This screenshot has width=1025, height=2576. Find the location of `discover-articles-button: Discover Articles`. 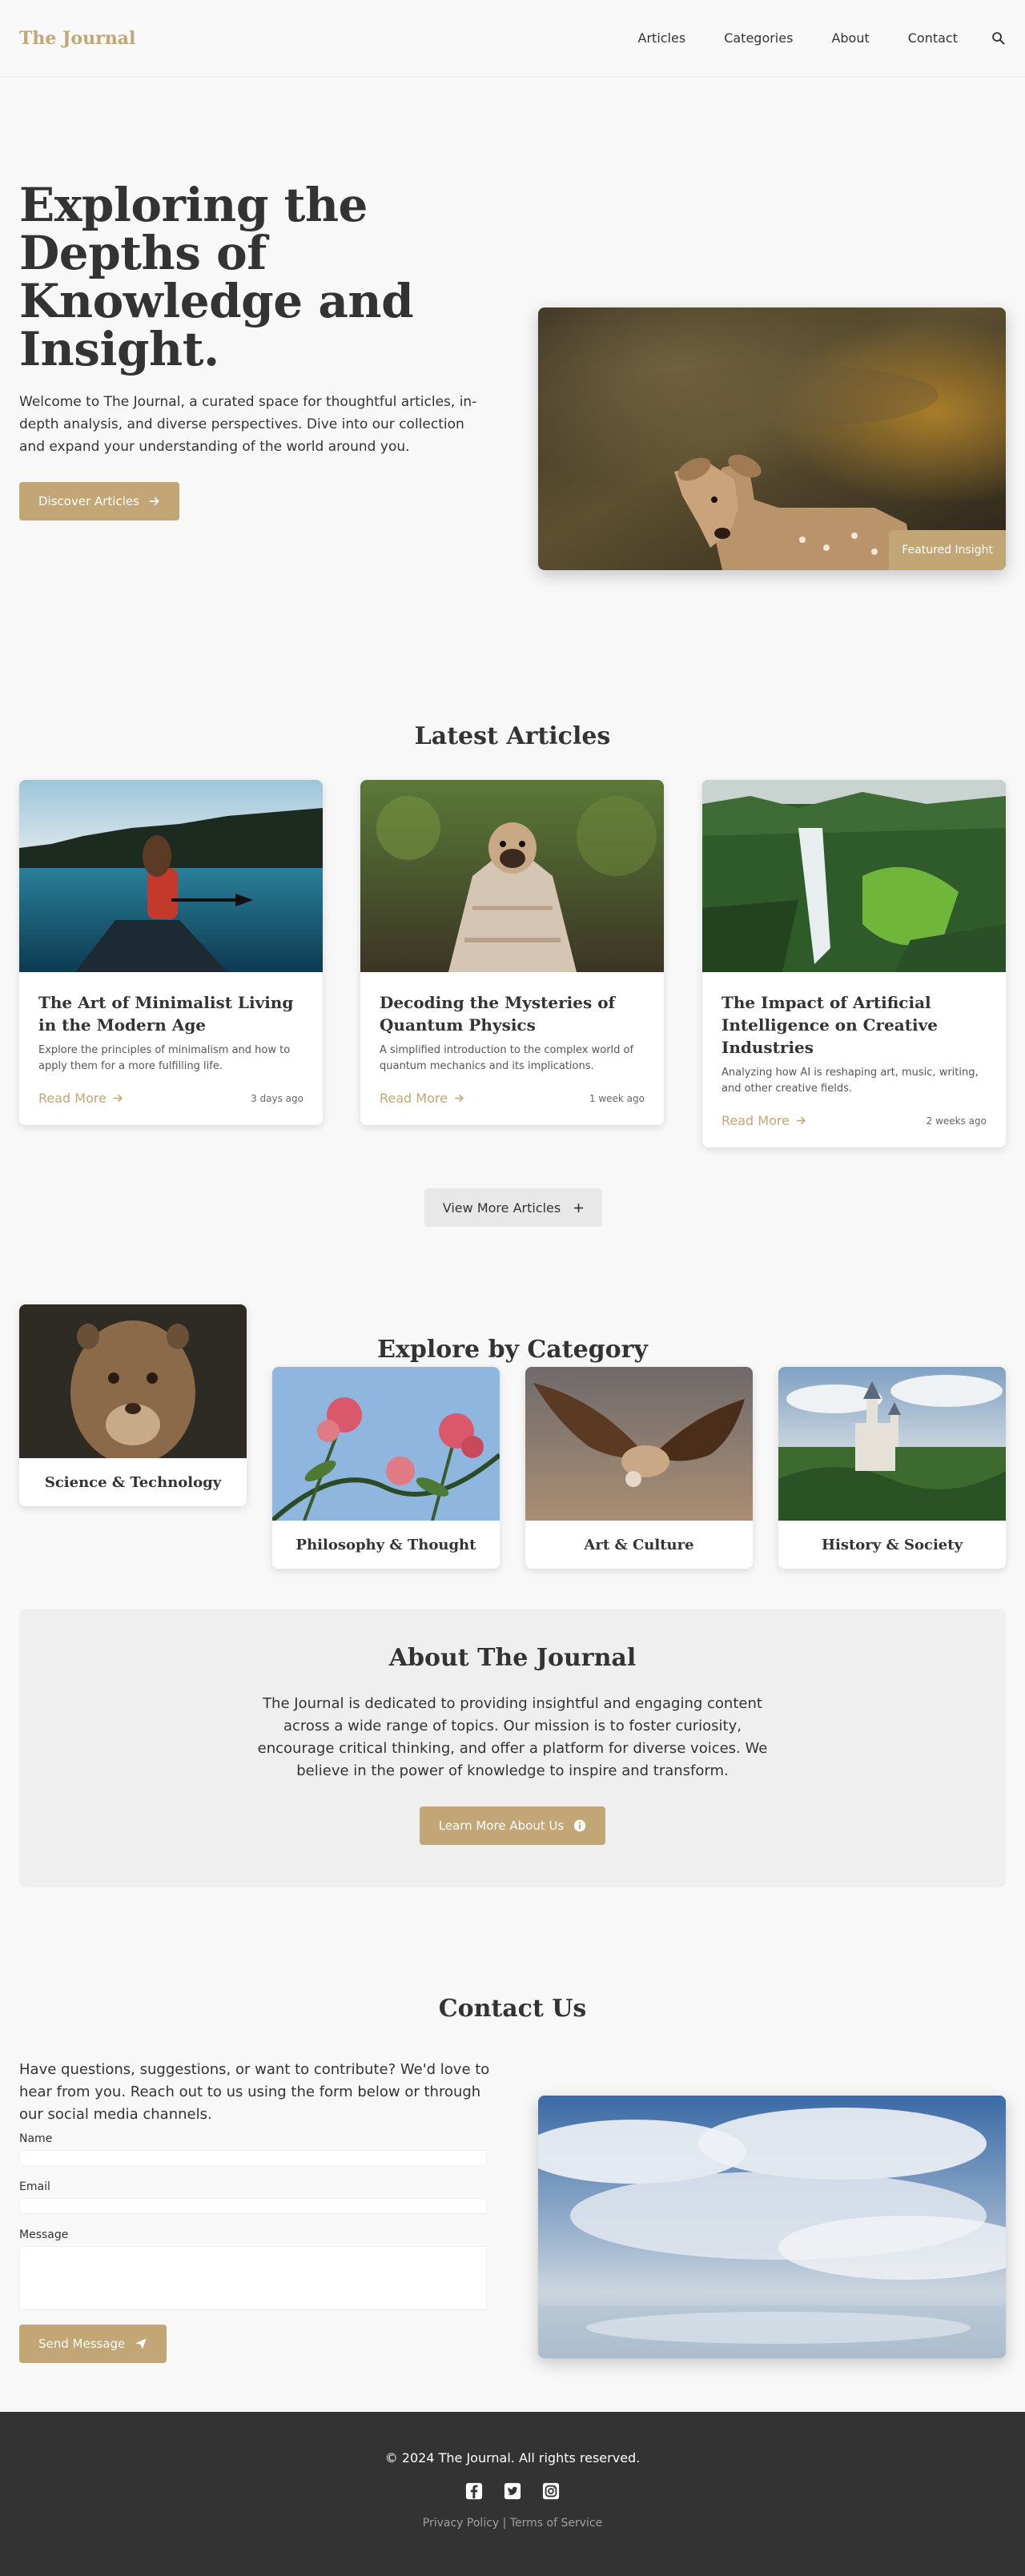

discover-articles-button: Discover Articles is located at coordinates (99, 501).